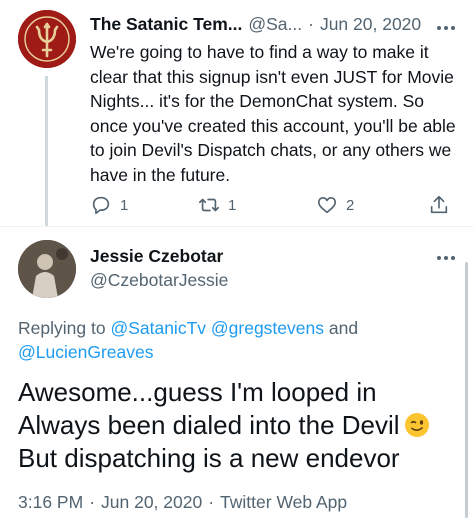  I want to click on scrollbar, so click(466, 390).